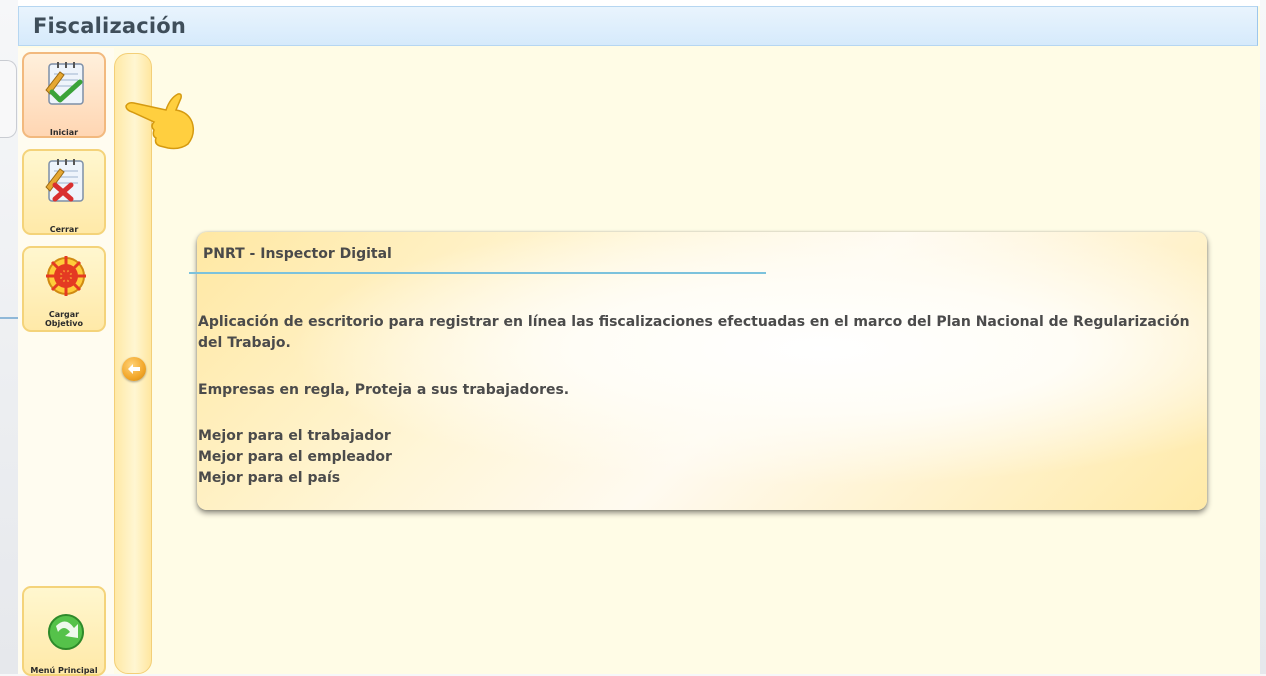 This screenshot has height=676, width=1266. Describe the element at coordinates (64, 180) in the screenshot. I see `checklist-x-icon` at that location.